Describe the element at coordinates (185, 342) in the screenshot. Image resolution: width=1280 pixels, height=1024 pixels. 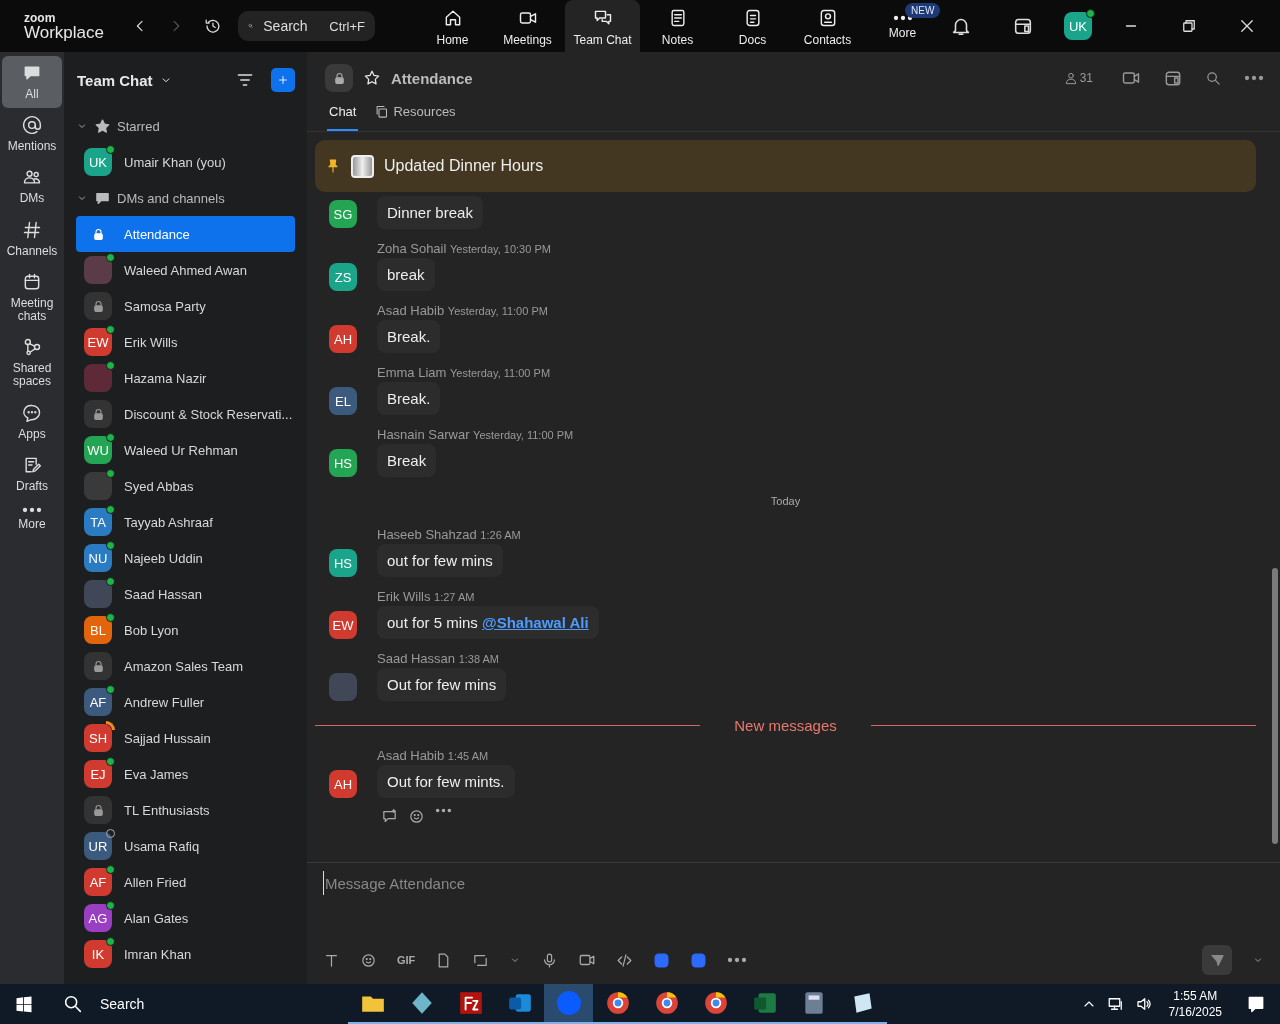
I see `chat-list-item: EW Erik Wills` at that location.